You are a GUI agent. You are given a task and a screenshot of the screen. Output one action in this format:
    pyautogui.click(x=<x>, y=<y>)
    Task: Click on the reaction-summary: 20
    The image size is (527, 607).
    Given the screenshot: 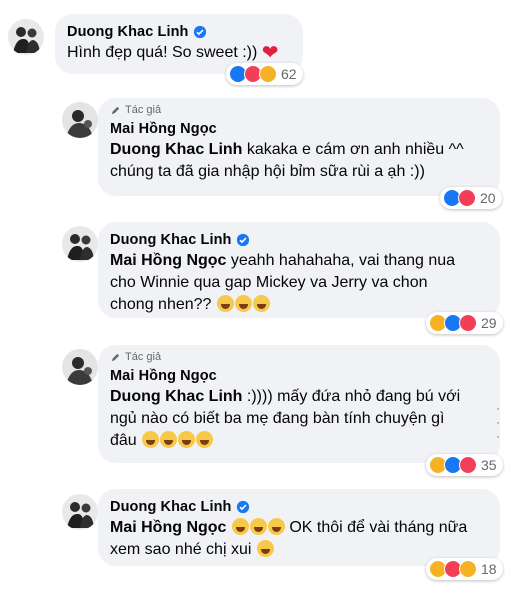 What is the action you would take?
    pyautogui.click(x=471, y=198)
    